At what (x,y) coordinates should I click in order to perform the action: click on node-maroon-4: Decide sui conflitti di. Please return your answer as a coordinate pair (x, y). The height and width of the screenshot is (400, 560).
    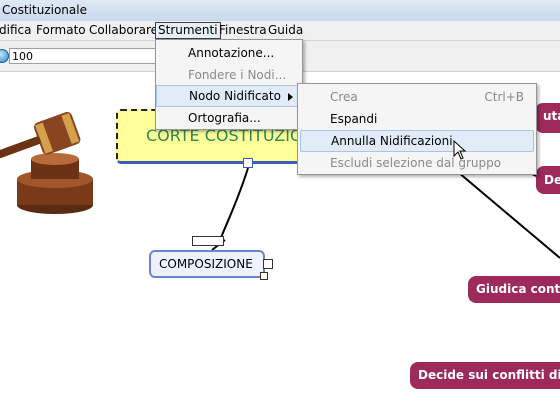
    Looking at the image, I should click on (485, 375).